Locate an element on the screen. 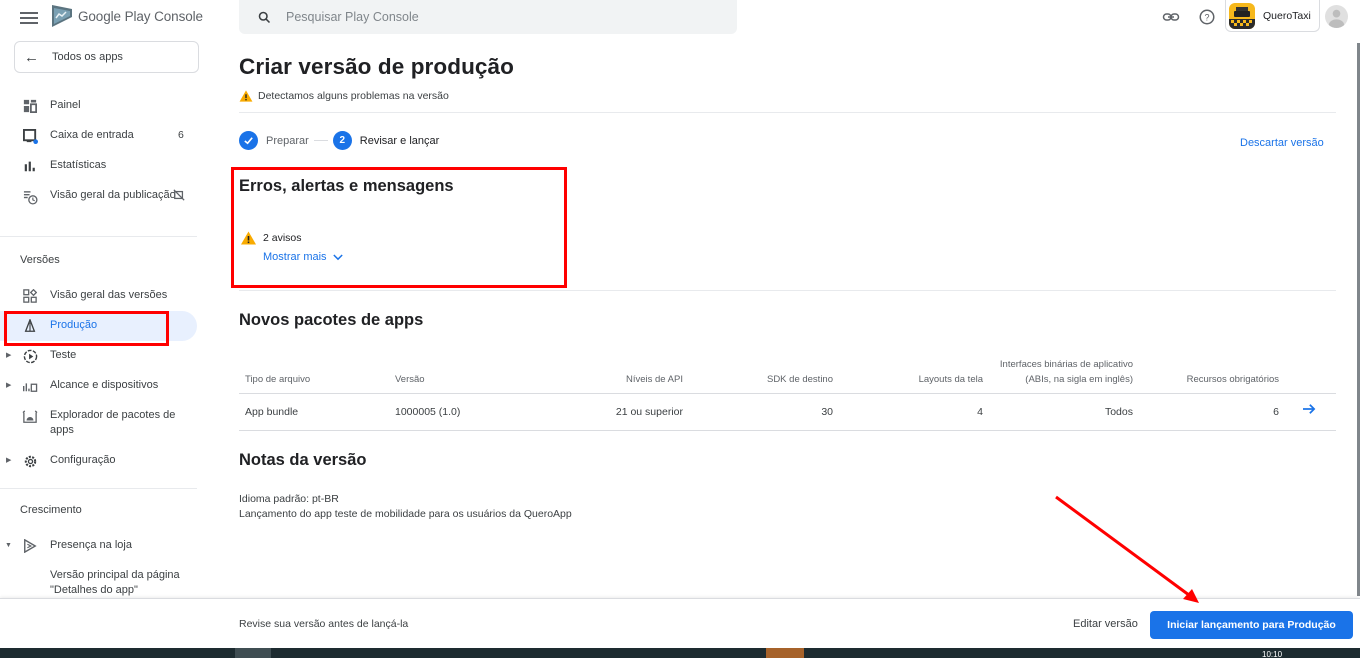 This screenshot has height=658, width=1360. sidebar-item-testing: ▶ Teste is located at coordinates (98, 356).